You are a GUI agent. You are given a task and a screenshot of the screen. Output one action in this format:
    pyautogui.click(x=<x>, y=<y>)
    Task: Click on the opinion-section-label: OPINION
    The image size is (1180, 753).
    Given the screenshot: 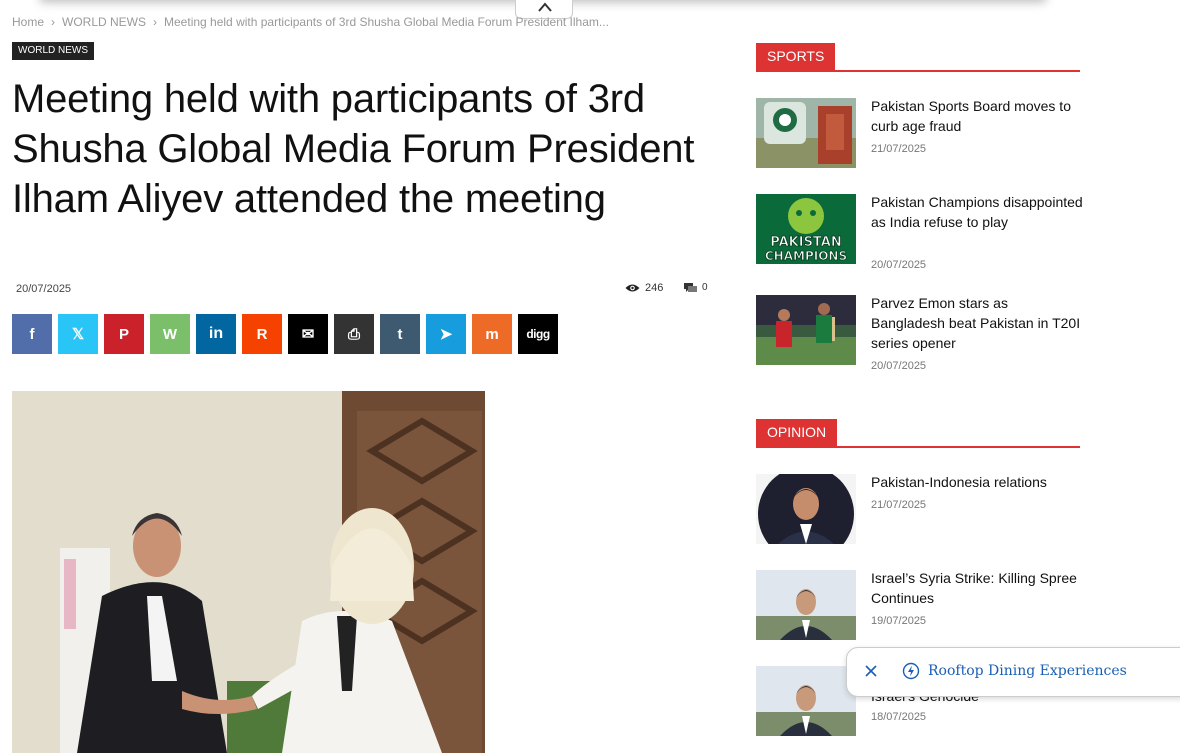 What is the action you would take?
    pyautogui.click(x=797, y=432)
    